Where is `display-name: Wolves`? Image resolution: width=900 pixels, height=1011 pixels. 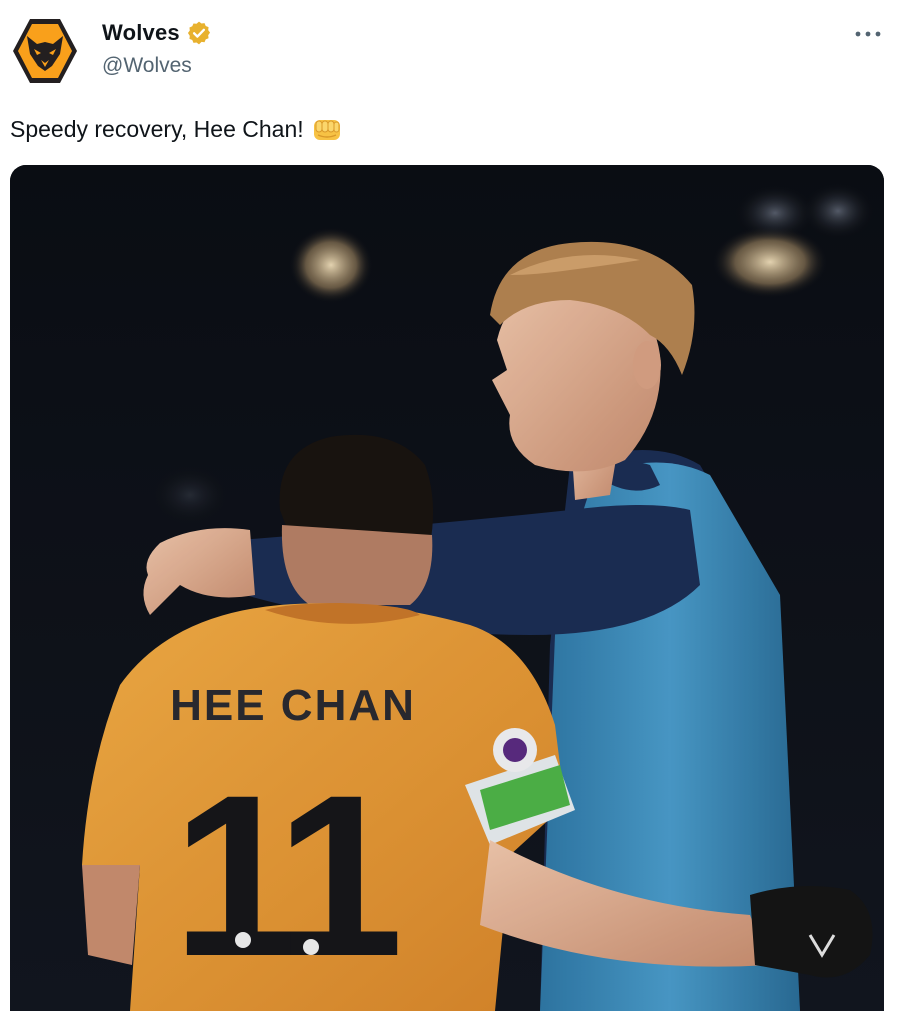
display-name: Wolves is located at coordinates (141, 33).